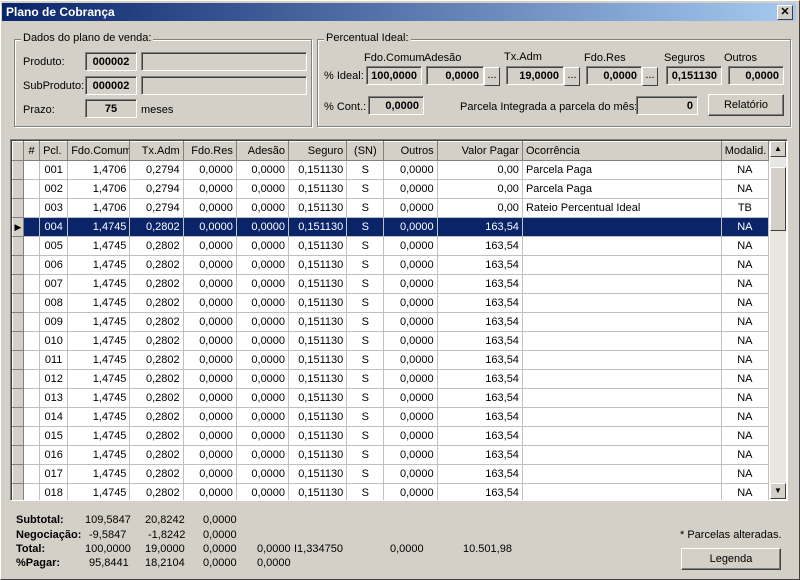 The width and height of the screenshot is (800, 580). I want to click on cell-ocorrencia: Parcela Paga, so click(622, 189).